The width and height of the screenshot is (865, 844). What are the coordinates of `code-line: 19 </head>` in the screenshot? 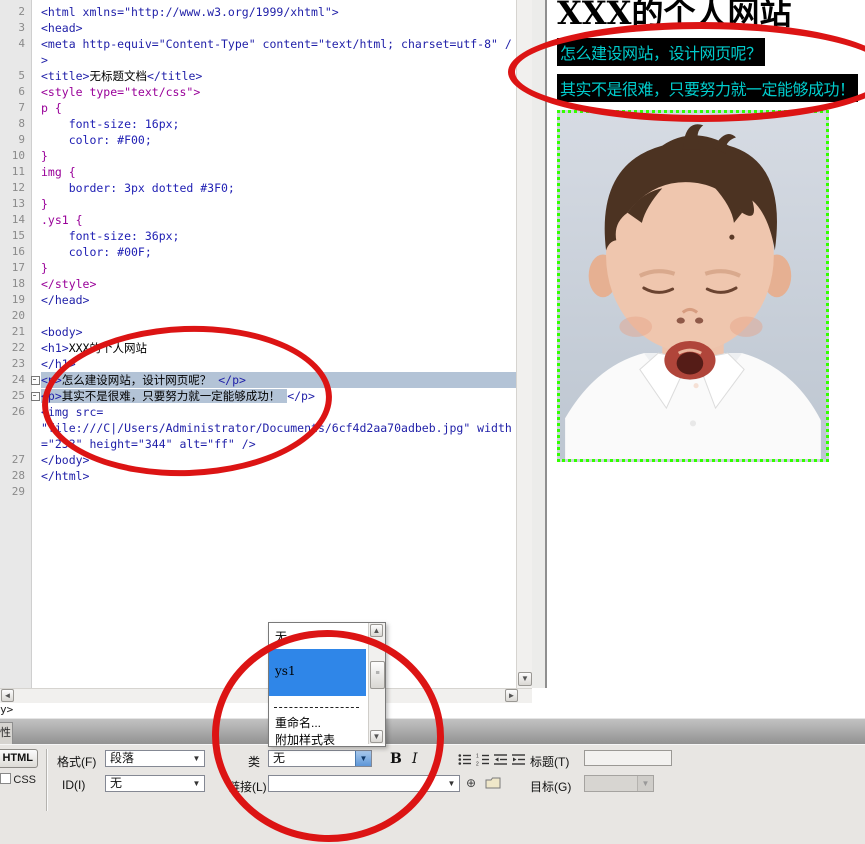 It's located at (258, 300).